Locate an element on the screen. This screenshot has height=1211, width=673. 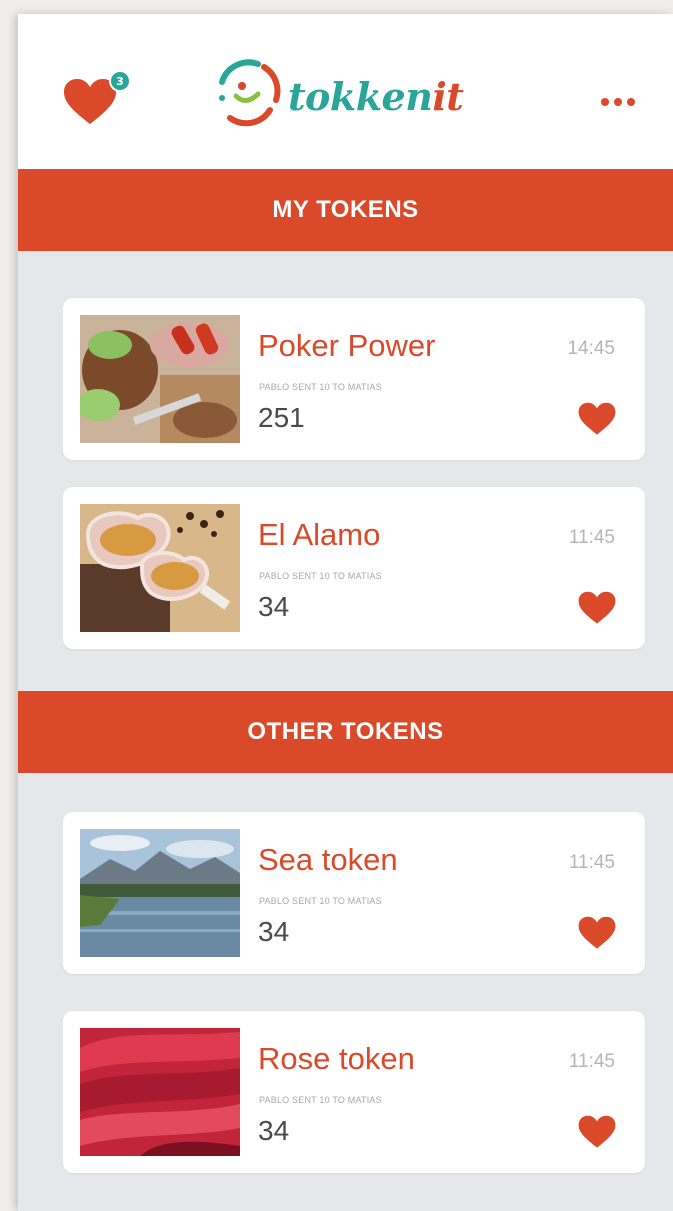
app-logo: tokkenit is located at coordinates (358, 92).